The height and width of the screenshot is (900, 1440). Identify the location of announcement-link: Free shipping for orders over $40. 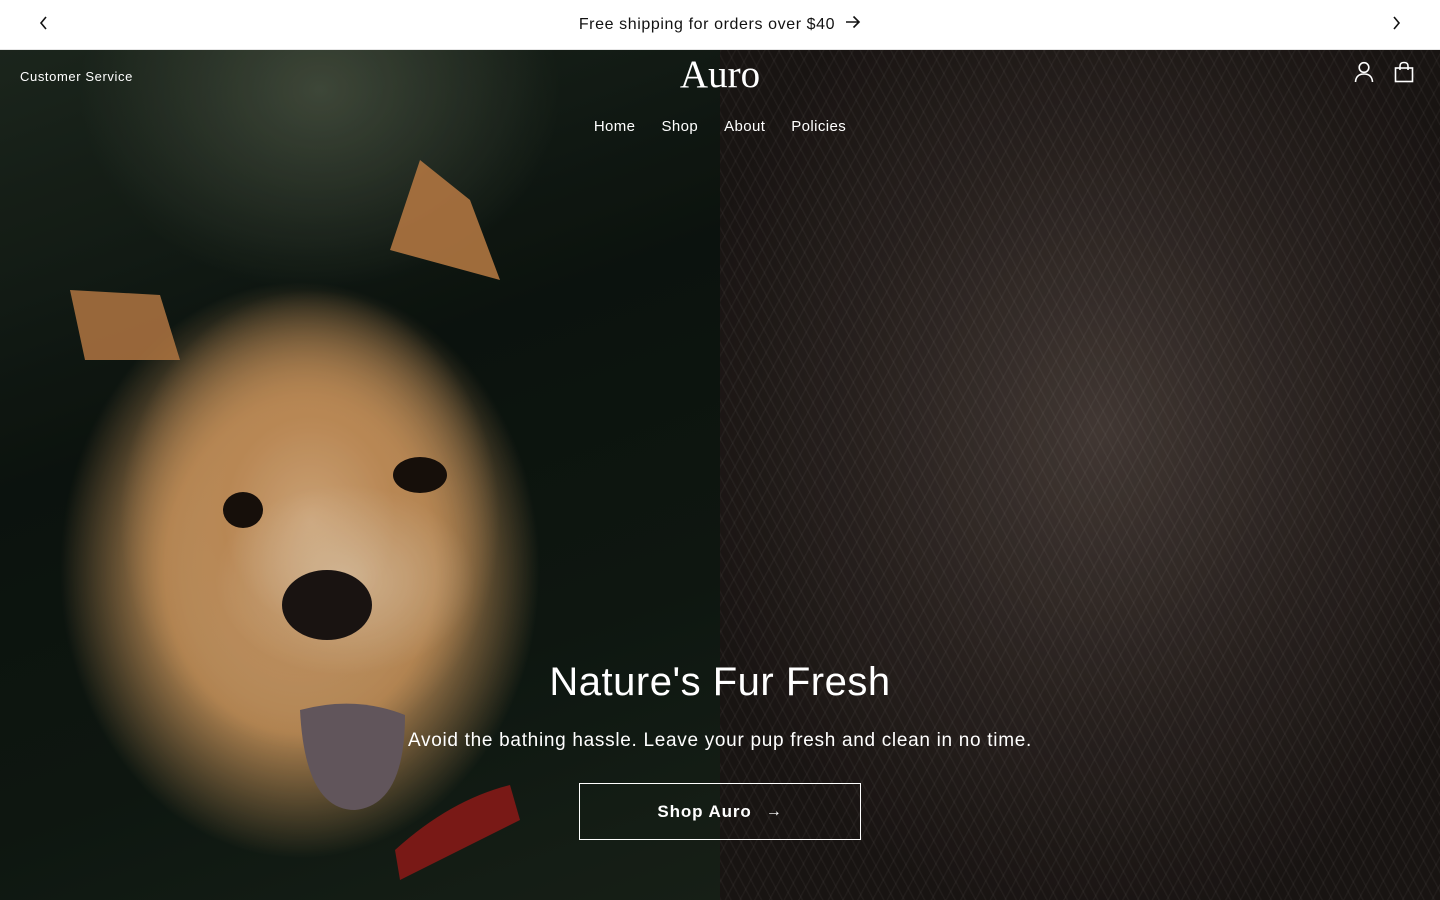
(720, 24).